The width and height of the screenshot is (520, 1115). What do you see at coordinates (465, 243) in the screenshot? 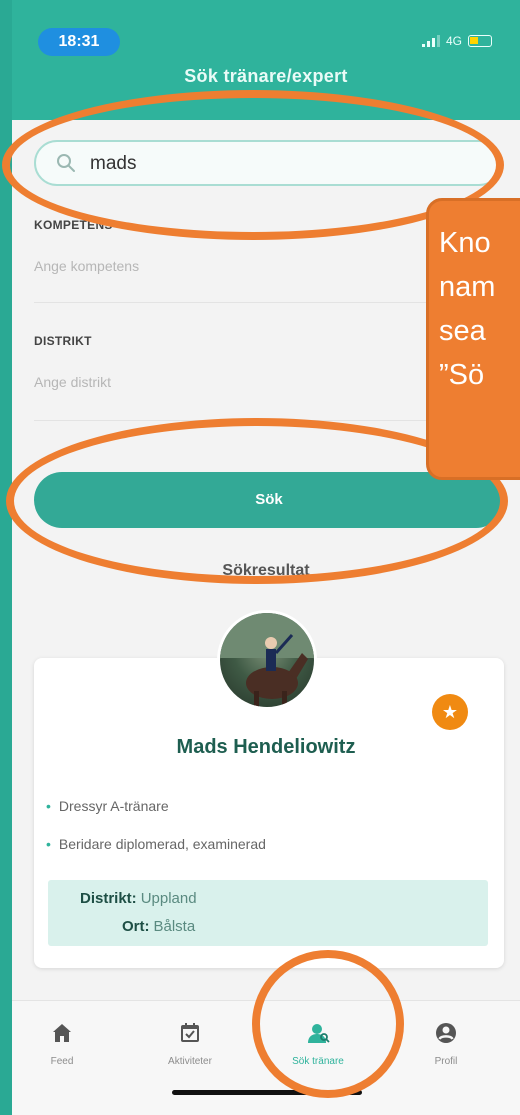
I see `callout-line: Kno` at bounding box center [465, 243].